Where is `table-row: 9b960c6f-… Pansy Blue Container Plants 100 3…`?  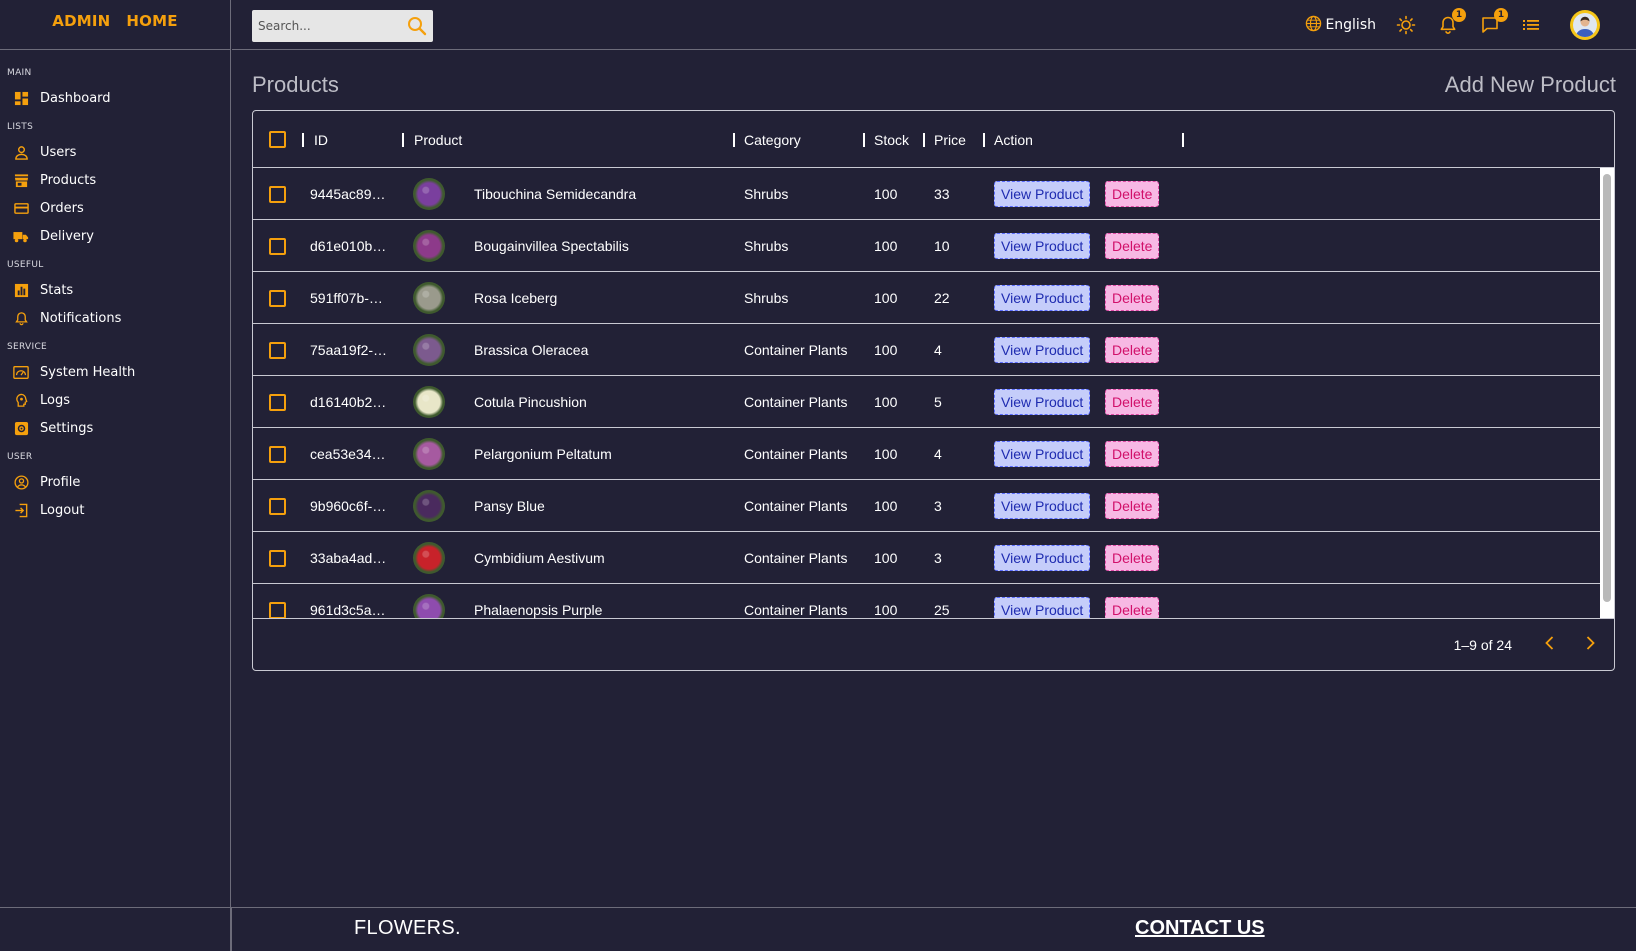
table-row: 9b960c6f-… Pansy Blue Container Plants 100 3… is located at coordinates (927, 506).